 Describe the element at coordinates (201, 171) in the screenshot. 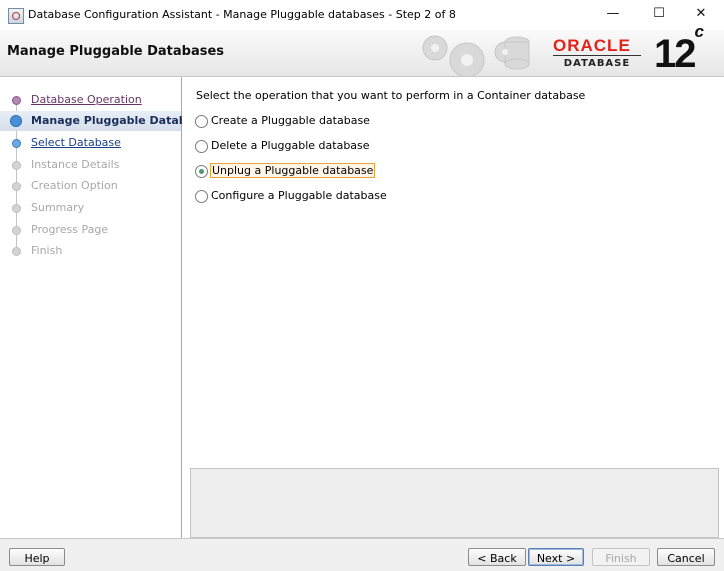

I see `radio-button-selected` at that location.